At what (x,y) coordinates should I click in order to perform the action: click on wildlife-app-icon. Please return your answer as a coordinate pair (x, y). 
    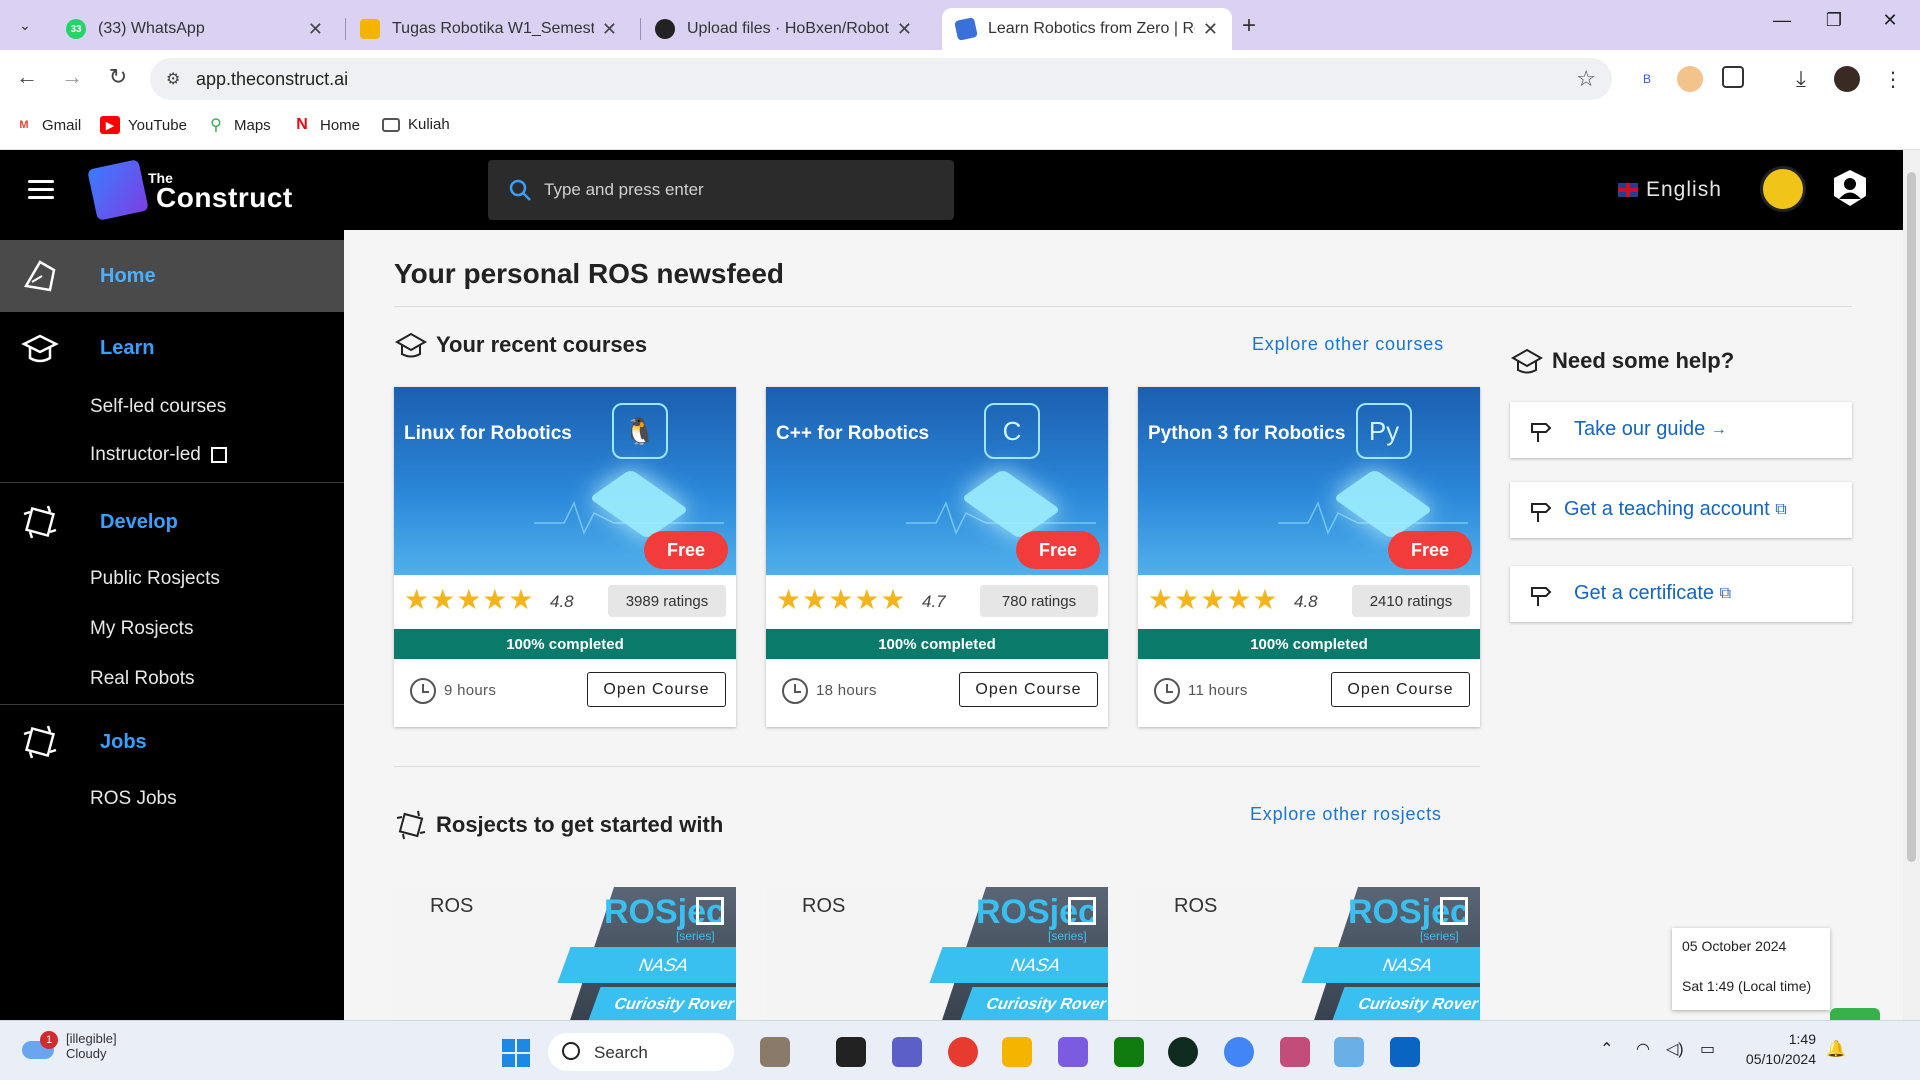
    Looking at the image, I should click on (775, 1052).